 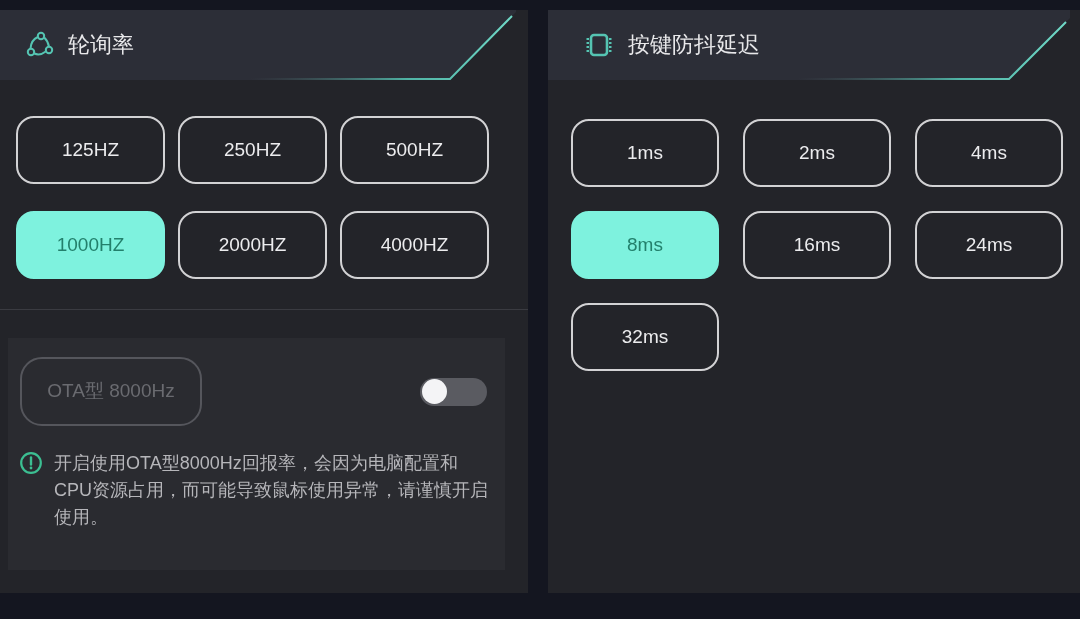 What do you see at coordinates (694, 45) in the screenshot?
I see `panel-title: 按键防抖延迟` at bounding box center [694, 45].